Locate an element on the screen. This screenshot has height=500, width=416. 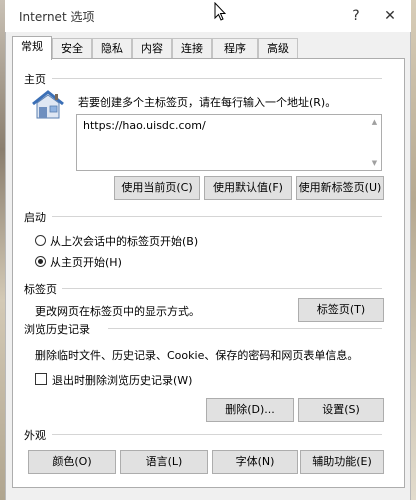
use-default-button: 使用默认值(F) is located at coordinates (248, 188).